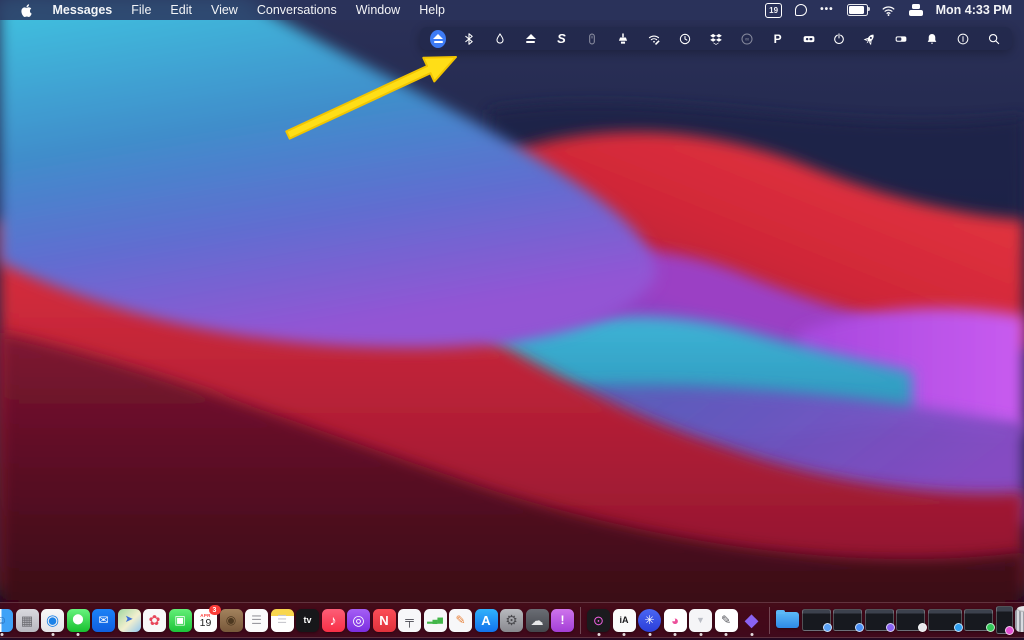 Image resolution: width=1024 pixels, height=640 pixels. Describe the element at coordinates (858, 10) in the screenshot. I see `battery-icon` at that location.